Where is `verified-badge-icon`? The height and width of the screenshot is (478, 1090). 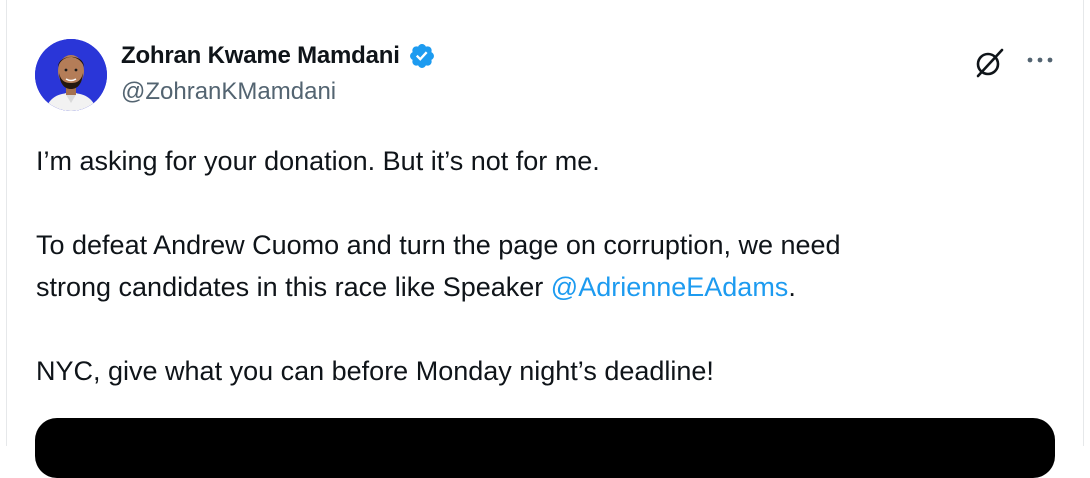
verified-badge-icon is located at coordinates (422, 56).